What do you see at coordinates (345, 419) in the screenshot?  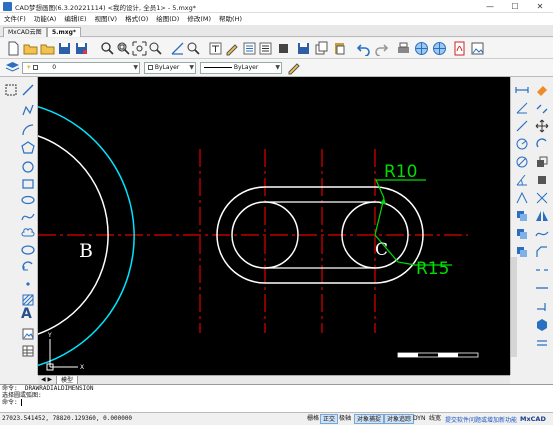 I see `polar-toggle: 极轴` at bounding box center [345, 419].